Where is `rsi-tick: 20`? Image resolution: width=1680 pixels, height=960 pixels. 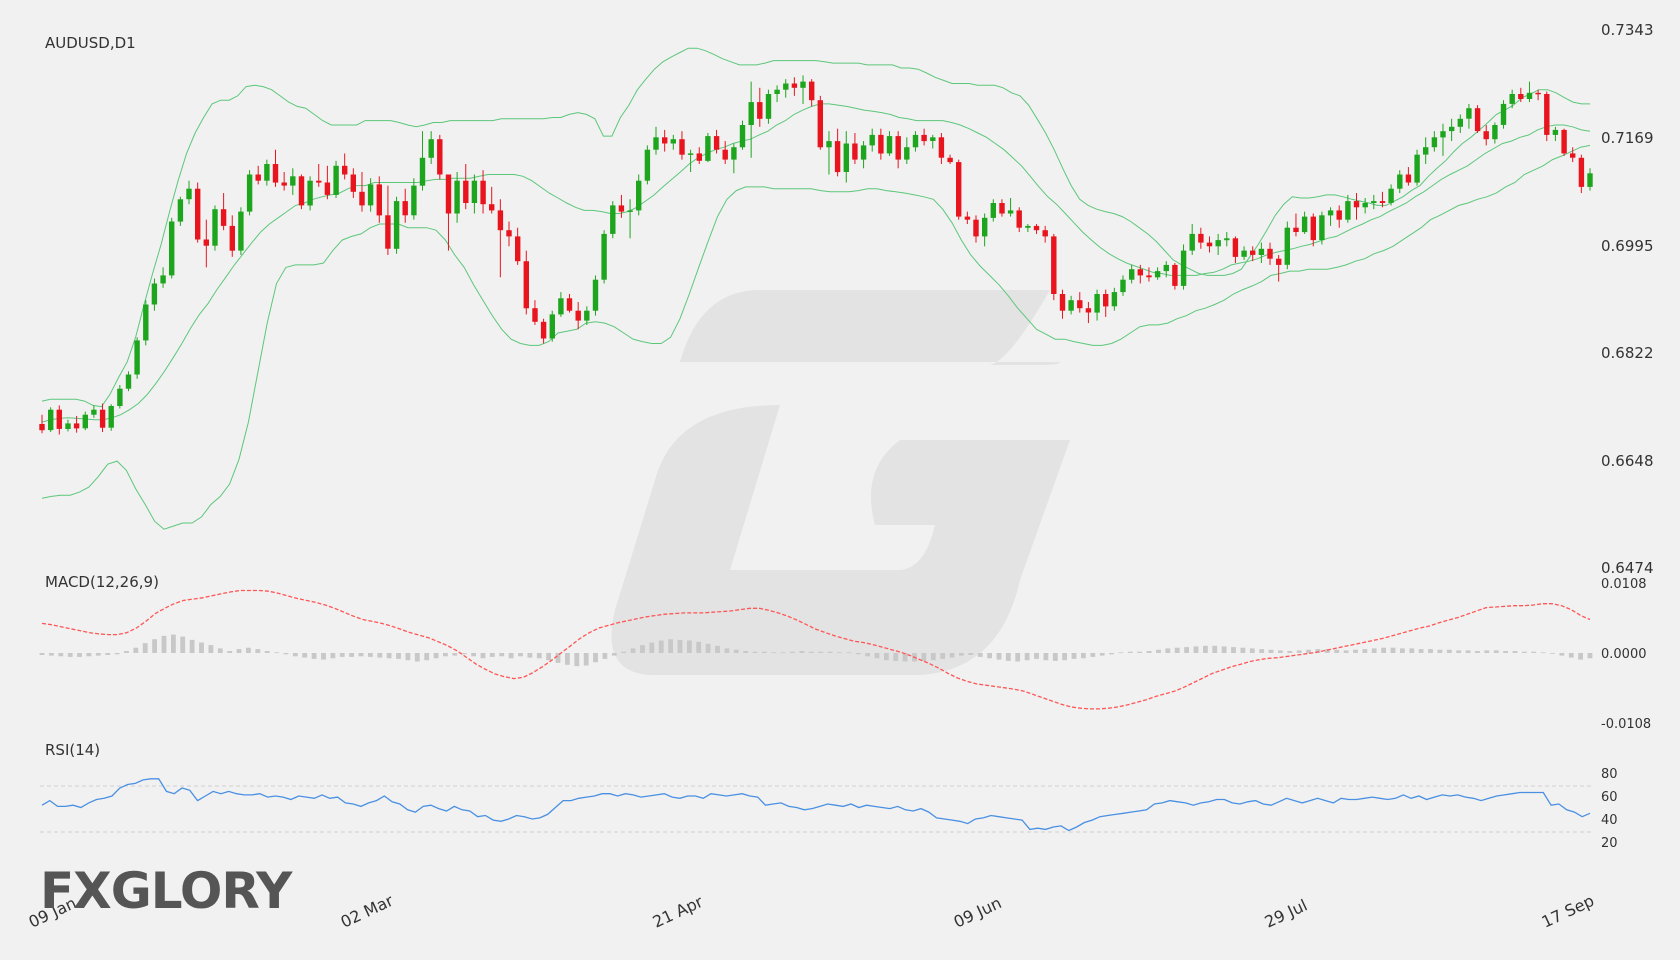
rsi-tick: 20 is located at coordinates (1609, 843).